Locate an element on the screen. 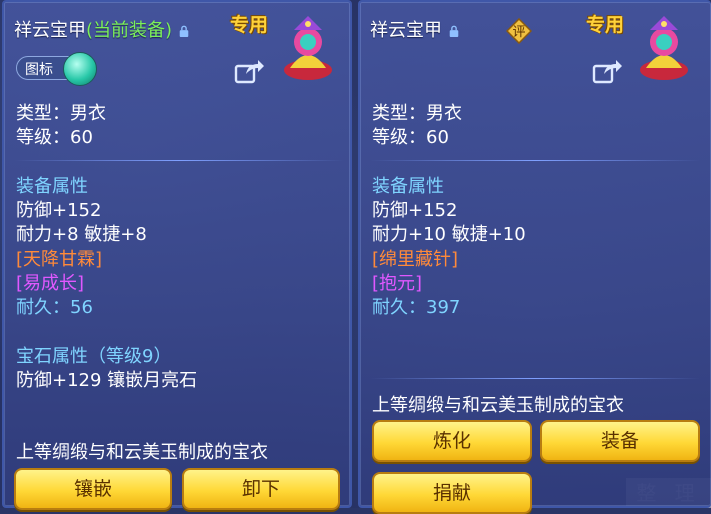 The width and height of the screenshot is (711, 514). special-effect: [绵里藏针] is located at coordinates (415, 259).